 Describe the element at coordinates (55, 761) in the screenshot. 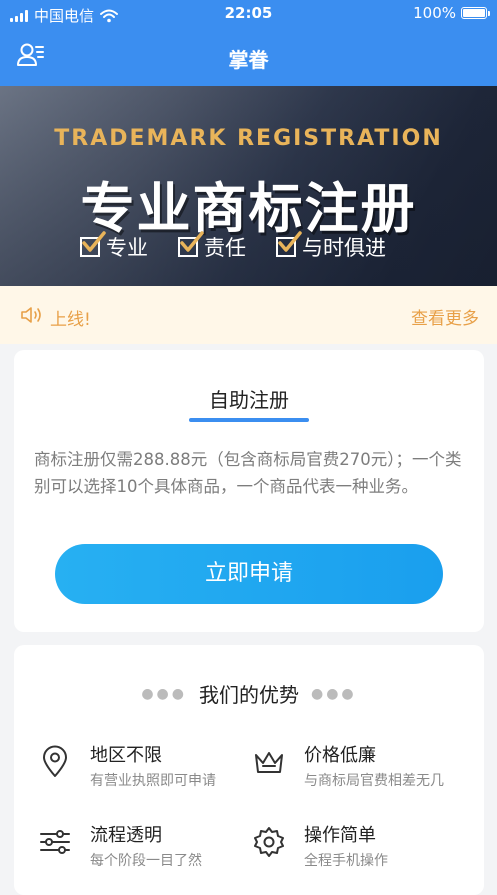

I see `location-pin-icon` at that location.